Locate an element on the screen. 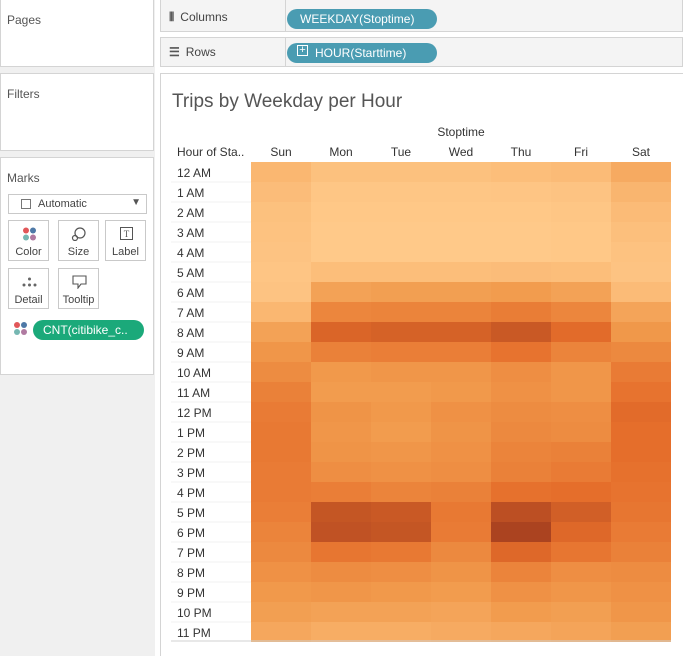 This screenshot has width=683, height=657. label-button: T Label is located at coordinates (125, 240).